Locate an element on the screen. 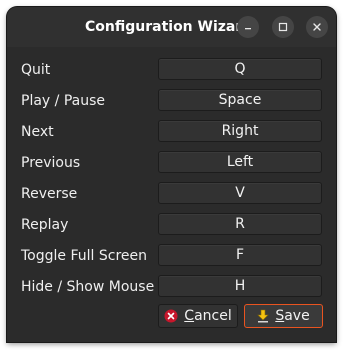  control-label: Reverse is located at coordinates (49, 194).